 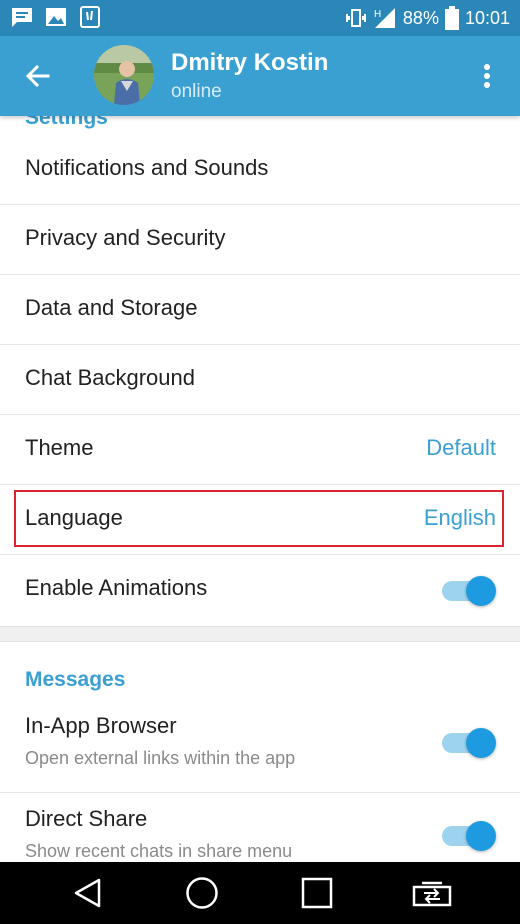 I want to click on row-privacy: Privacy and Security, so click(x=260, y=240).